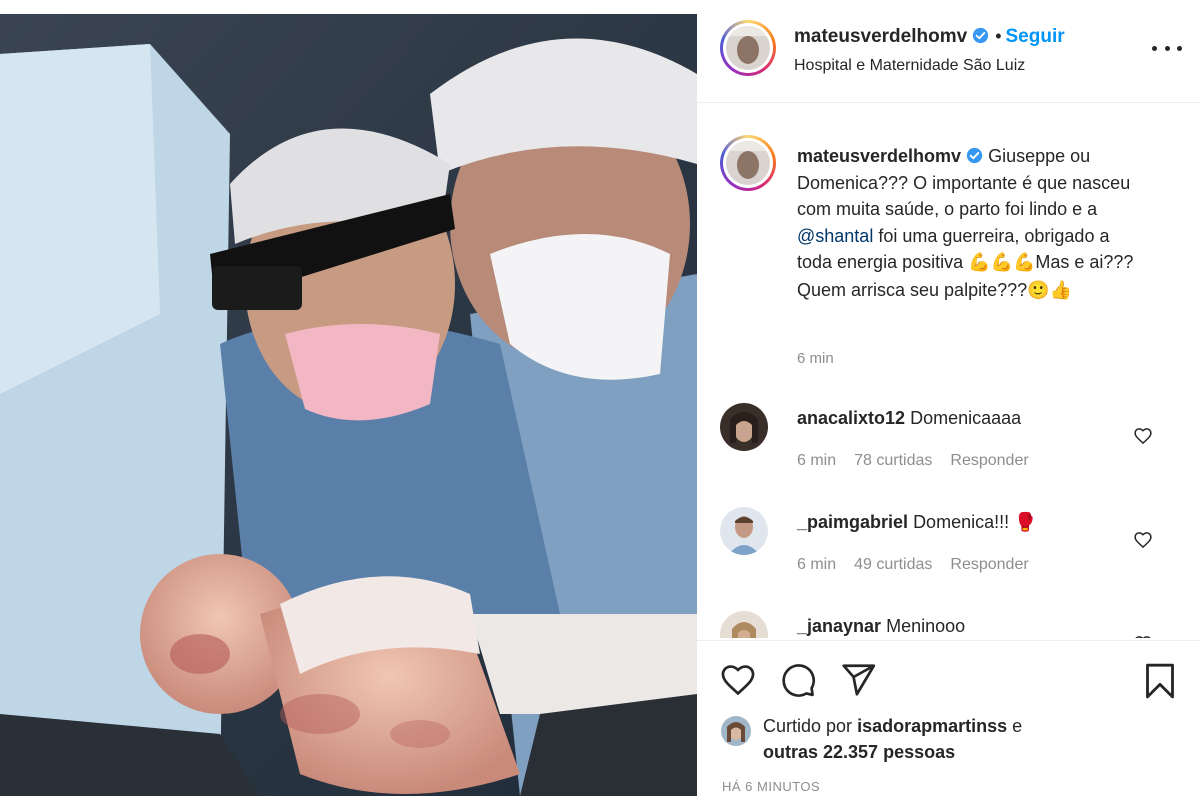 This screenshot has height=800, width=1200. I want to click on caption-username: mateusverdelhomv, so click(879, 156).